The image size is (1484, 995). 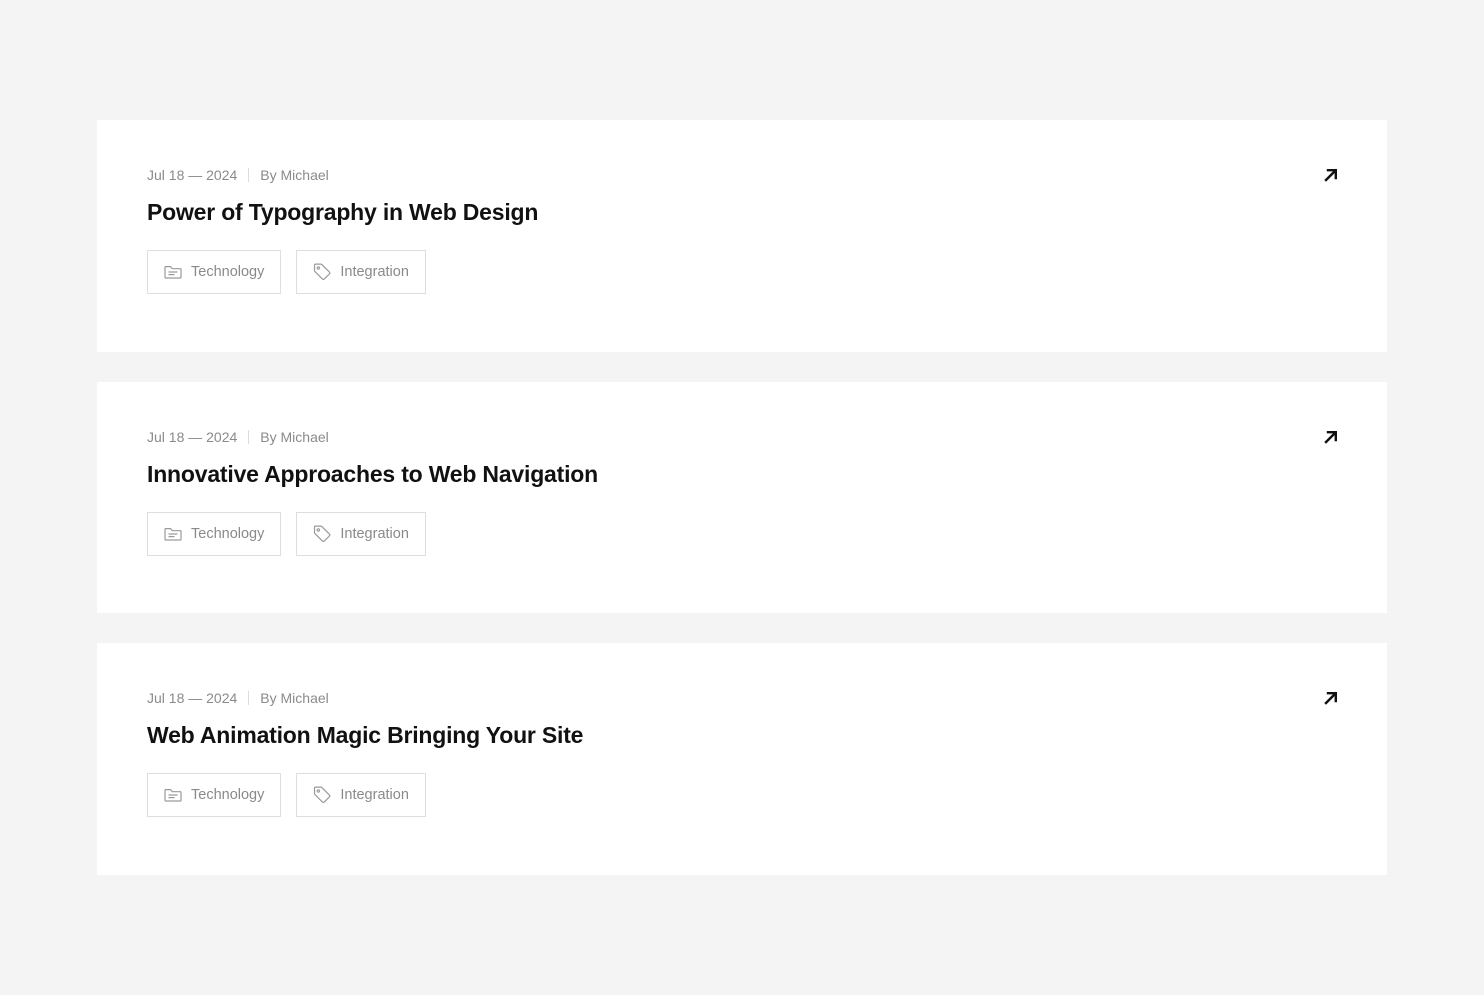 I want to click on post-title: Power of Typography in Web Design, so click(x=742, y=212).